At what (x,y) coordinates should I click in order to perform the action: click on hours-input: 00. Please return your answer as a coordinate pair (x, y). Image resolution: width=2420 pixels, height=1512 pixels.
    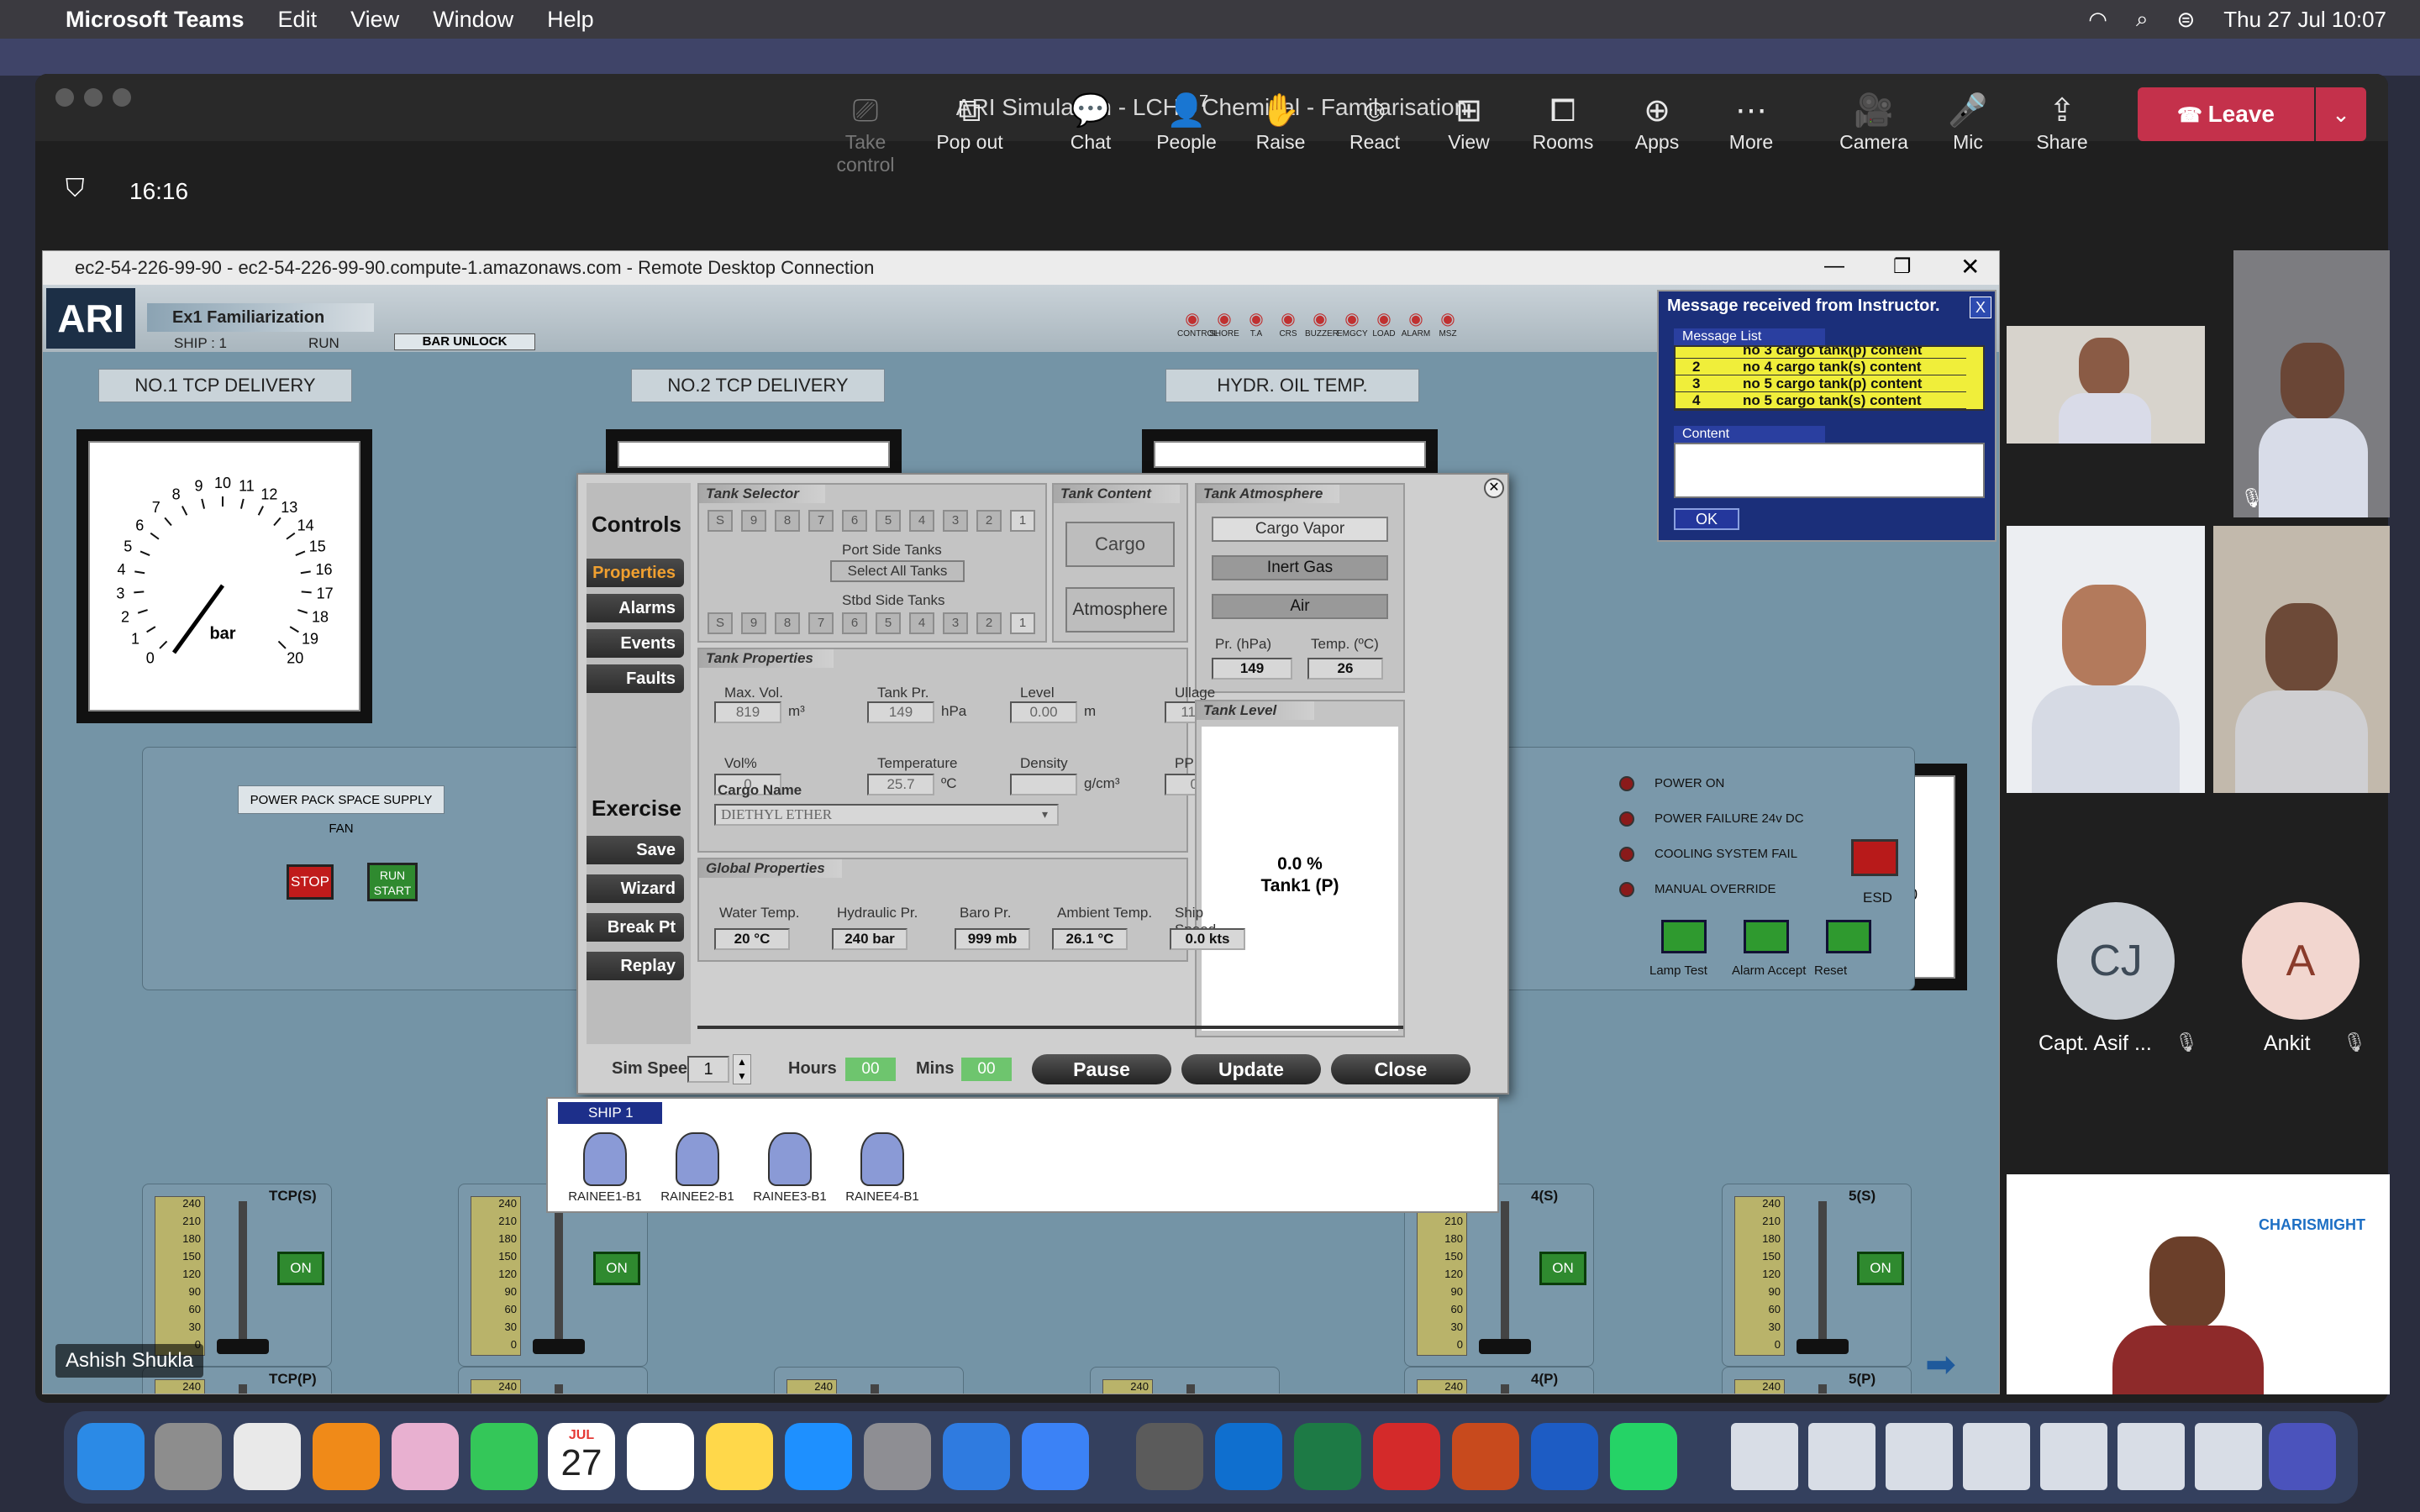
    Looking at the image, I should click on (870, 1069).